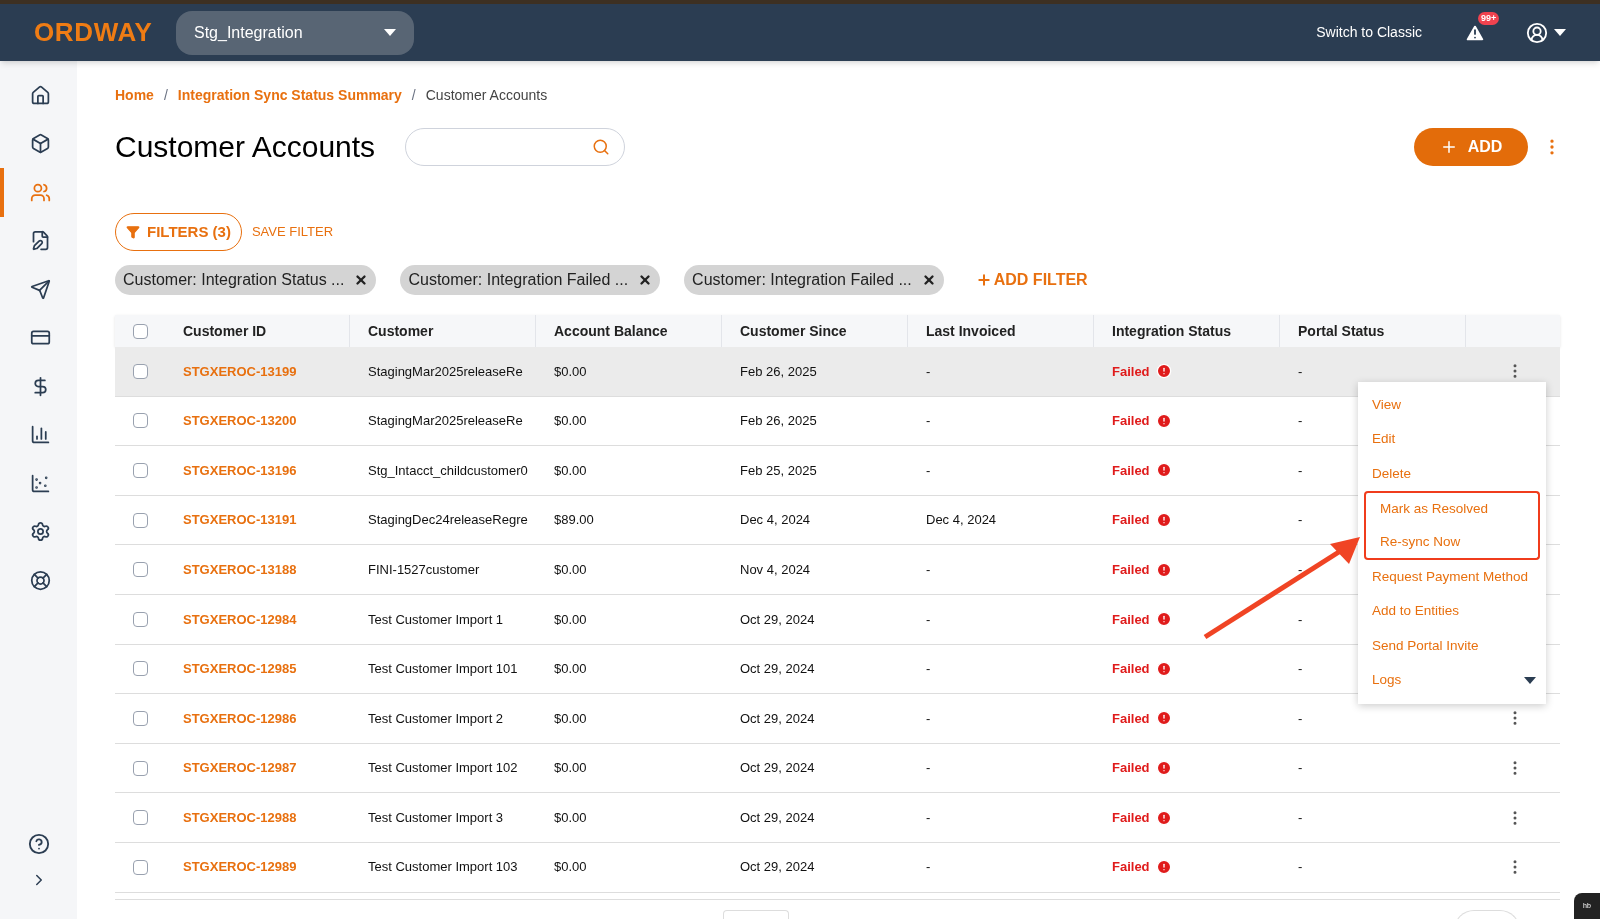 Image resolution: width=1600 pixels, height=919 pixels. Describe the element at coordinates (40, 289) in the screenshot. I see `paper-plane-icon` at that location.